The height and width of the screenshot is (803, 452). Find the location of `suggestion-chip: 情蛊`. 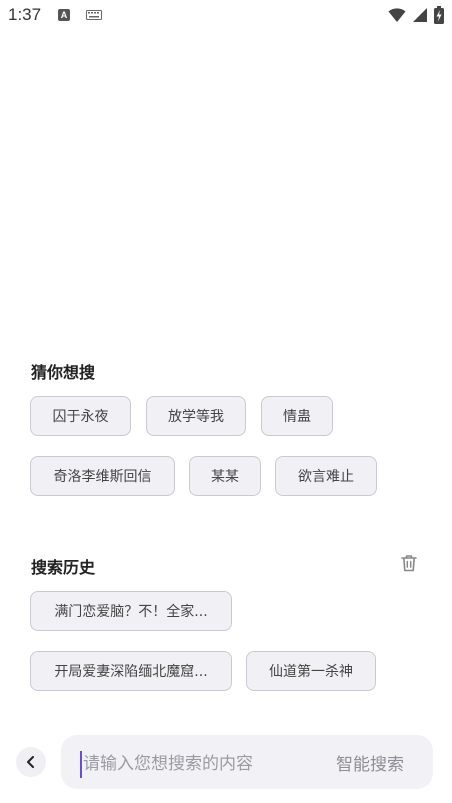

suggestion-chip: 情蛊 is located at coordinates (297, 416).